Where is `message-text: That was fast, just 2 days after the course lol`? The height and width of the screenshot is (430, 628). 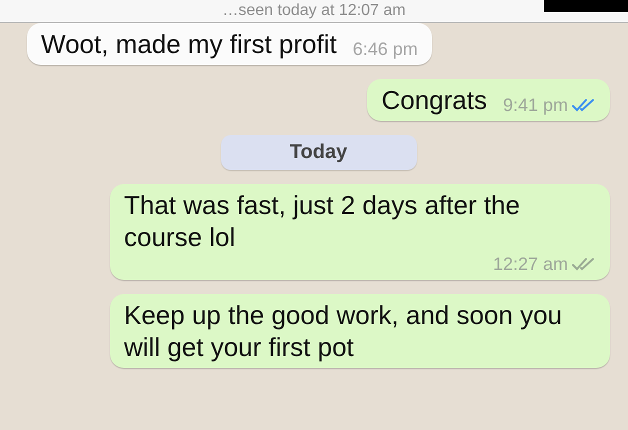
message-text: That was fast, just 2 days after the course lol is located at coordinates (322, 221).